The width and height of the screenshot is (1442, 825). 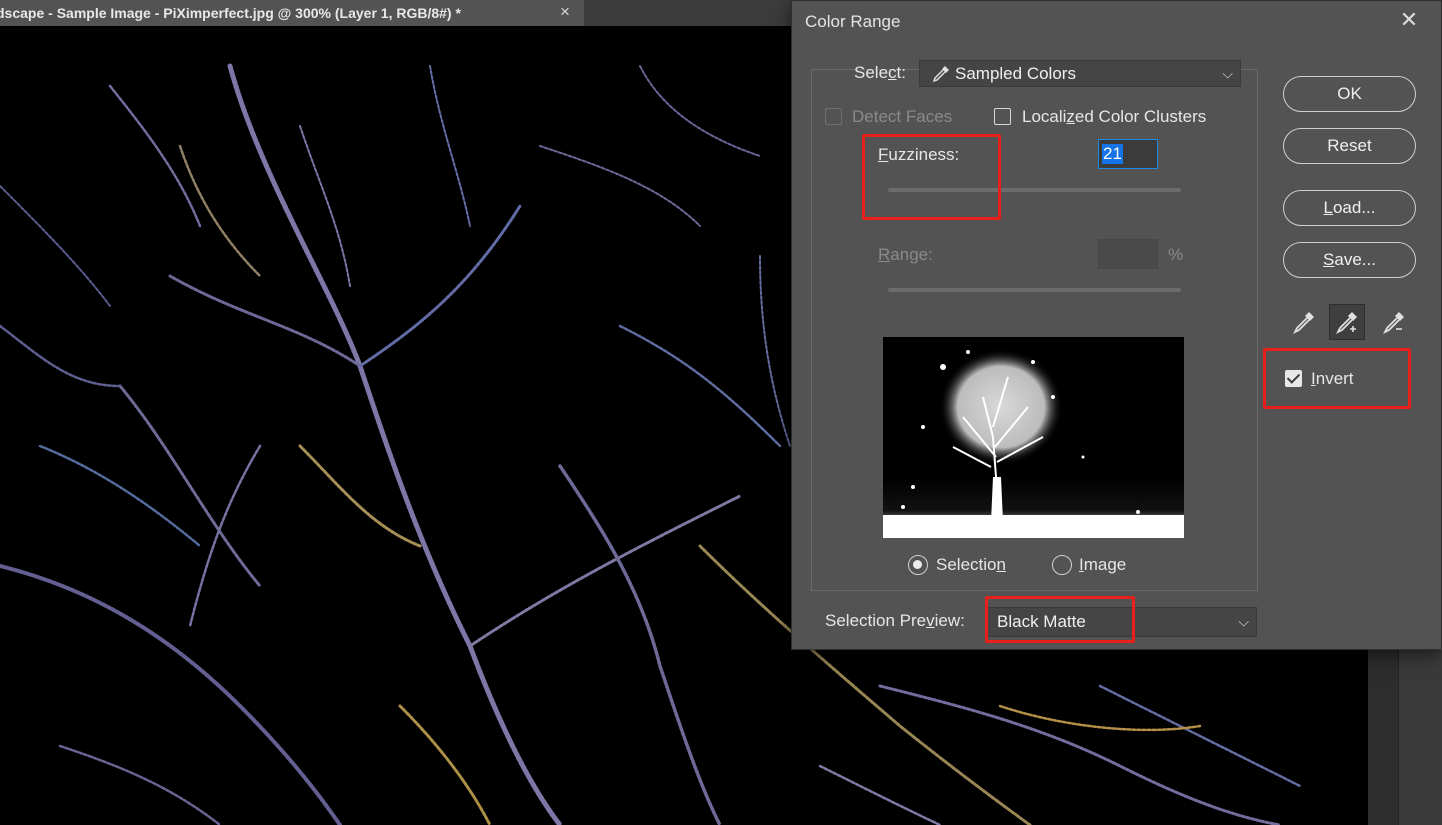 I want to click on range-input, so click(x=1128, y=254).